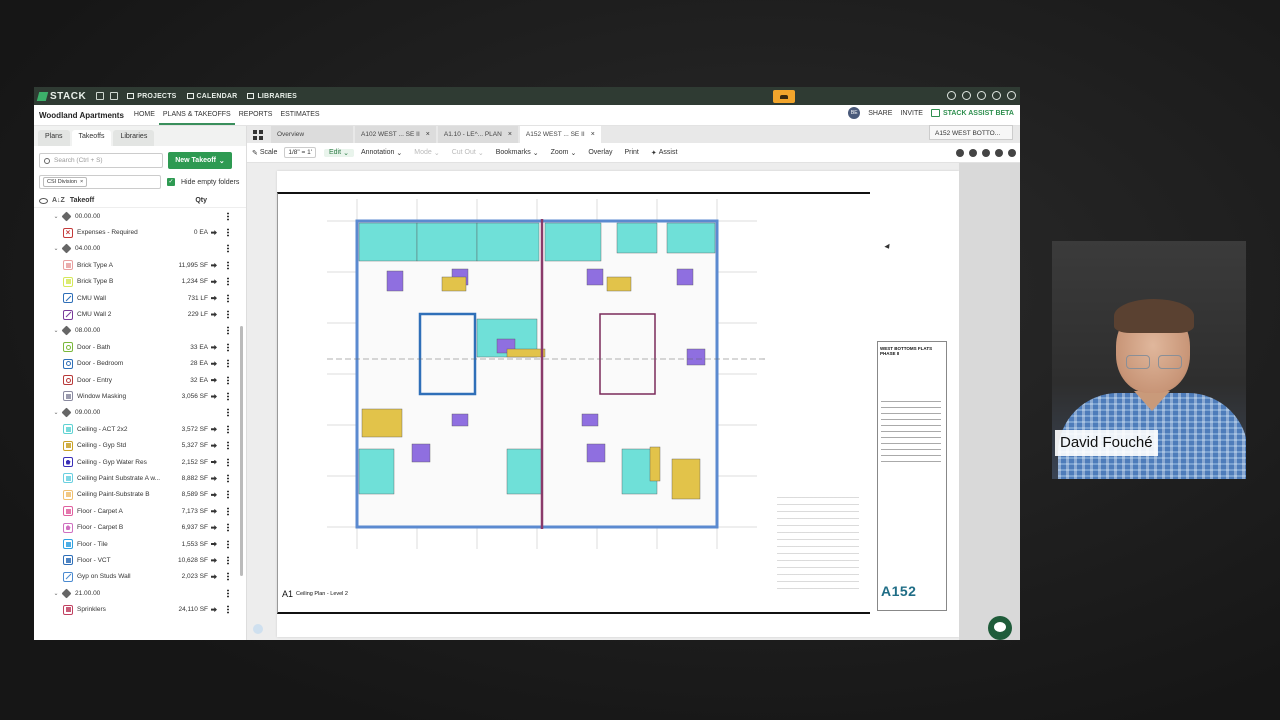 This screenshot has width=1280, height=720. Describe the element at coordinates (140, 331) in the screenshot. I see `takeoff-folder: ⌄ 08.00.00` at that location.